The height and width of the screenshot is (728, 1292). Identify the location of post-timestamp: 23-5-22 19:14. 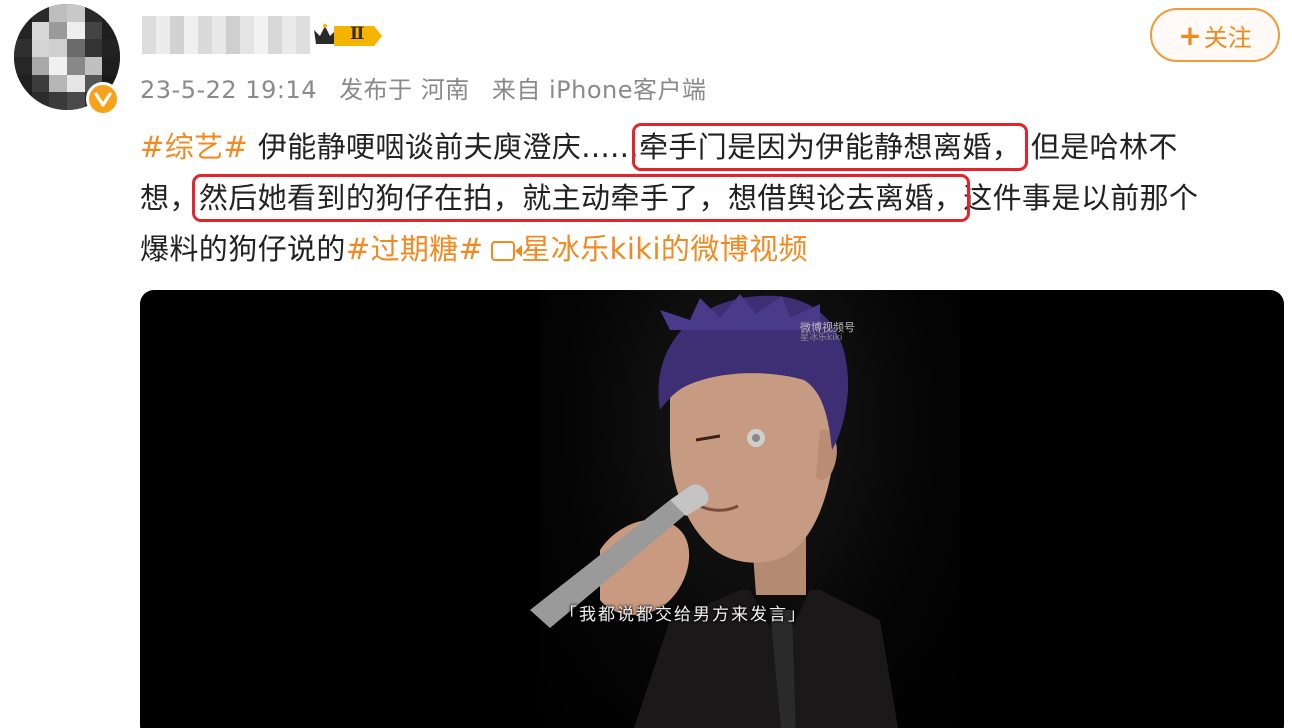
(228, 90).